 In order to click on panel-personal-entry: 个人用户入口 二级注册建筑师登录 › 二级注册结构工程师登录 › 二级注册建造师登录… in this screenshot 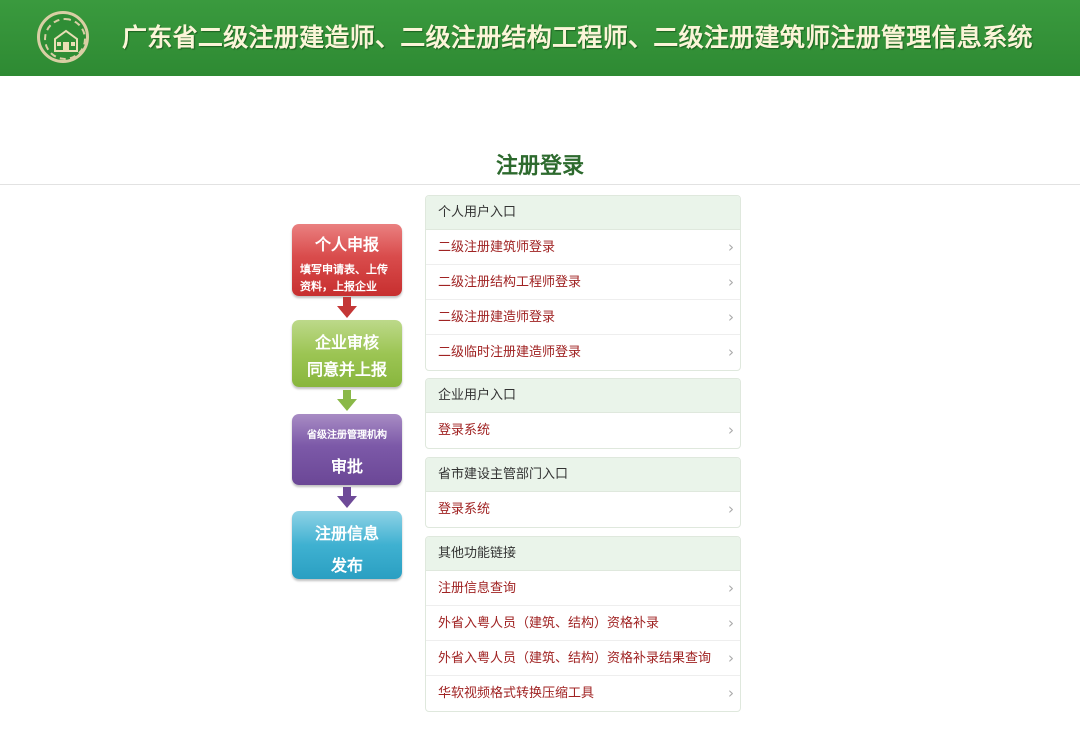, I will do `click(583, 283)`.